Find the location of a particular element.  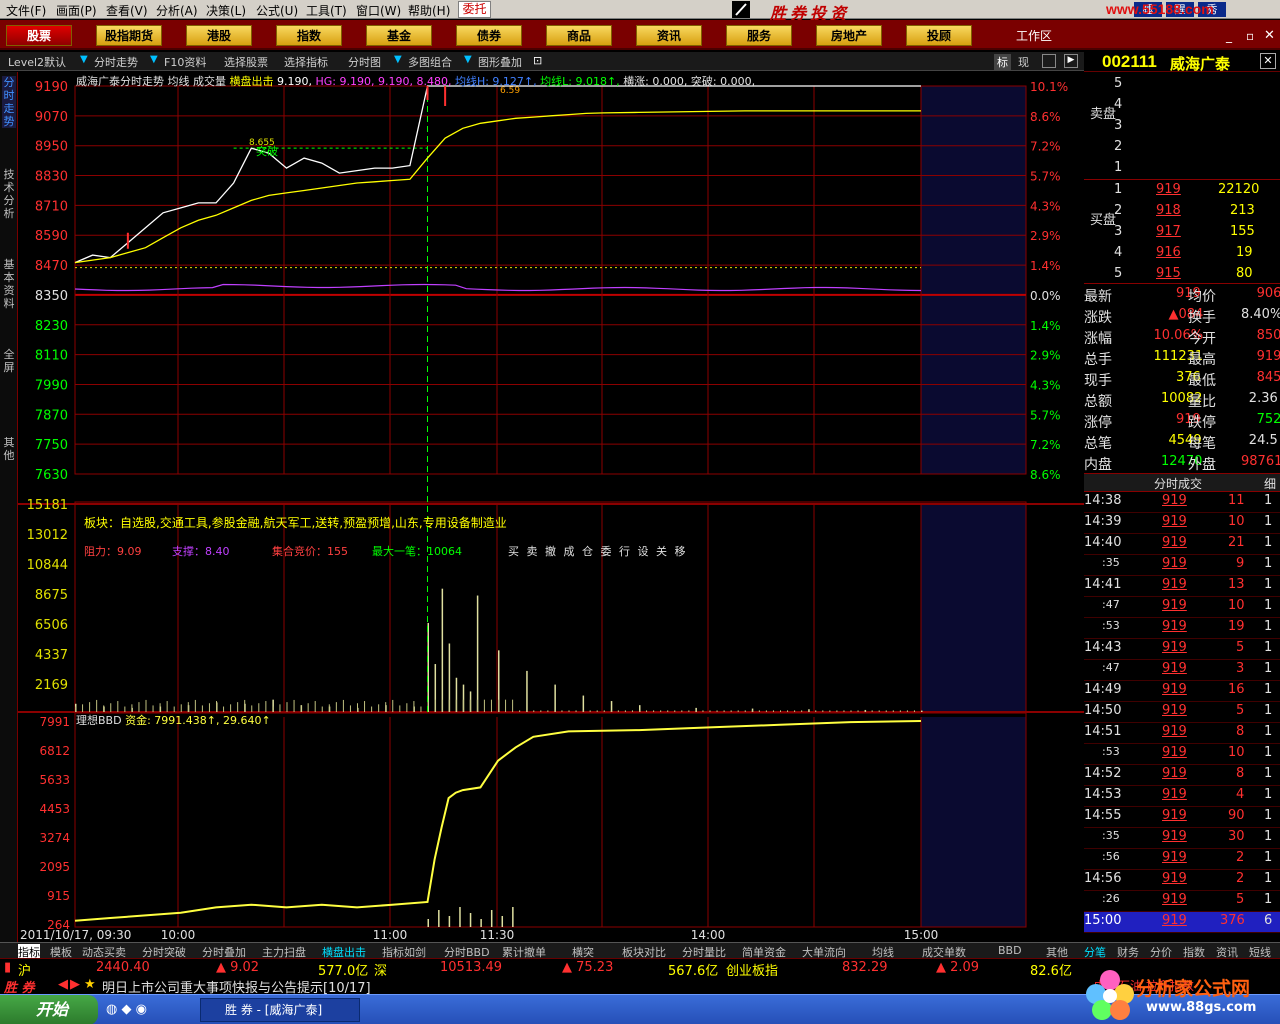

pen-icon is located at coordinates (741, 9).